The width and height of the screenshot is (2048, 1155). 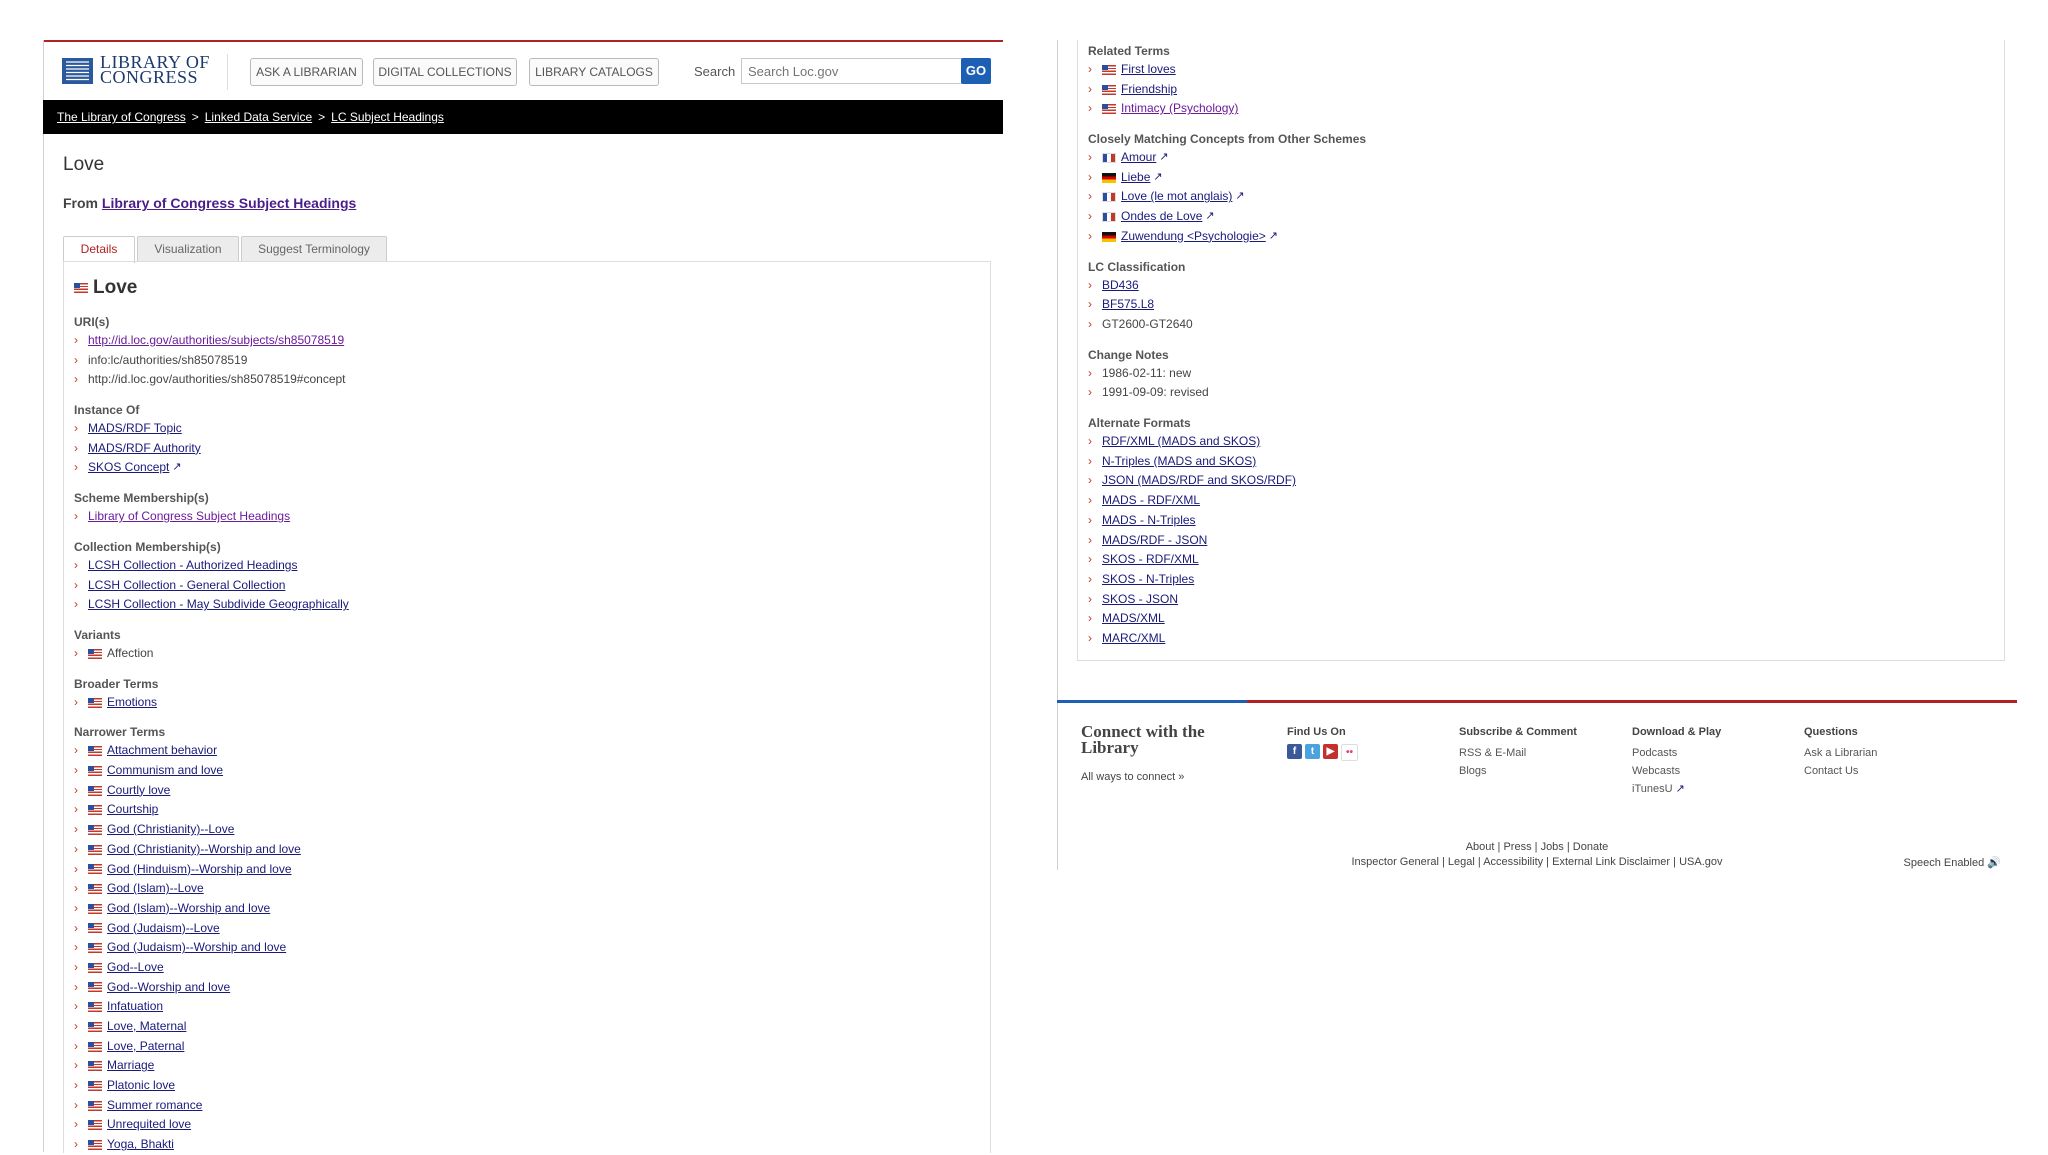 What do you see at coordinates (1700, 862) in the screenshot?
I see `footer-link-usa-gov: USA.gov` at bounding box center [1700, 862].